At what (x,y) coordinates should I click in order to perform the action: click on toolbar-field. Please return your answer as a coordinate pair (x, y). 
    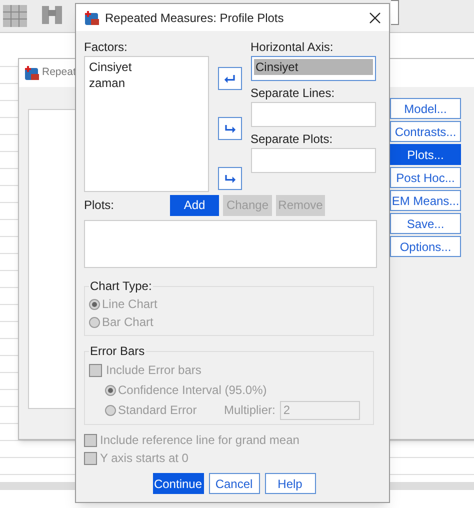
    Looking at the image, I should click on (395, 12).